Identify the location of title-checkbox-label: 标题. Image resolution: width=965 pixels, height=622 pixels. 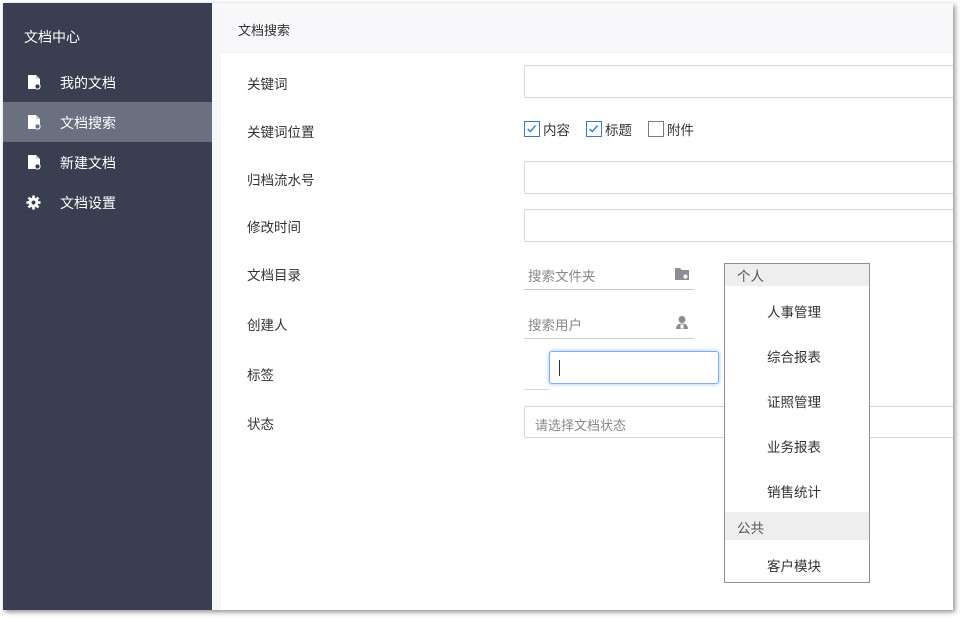
(618, 129).